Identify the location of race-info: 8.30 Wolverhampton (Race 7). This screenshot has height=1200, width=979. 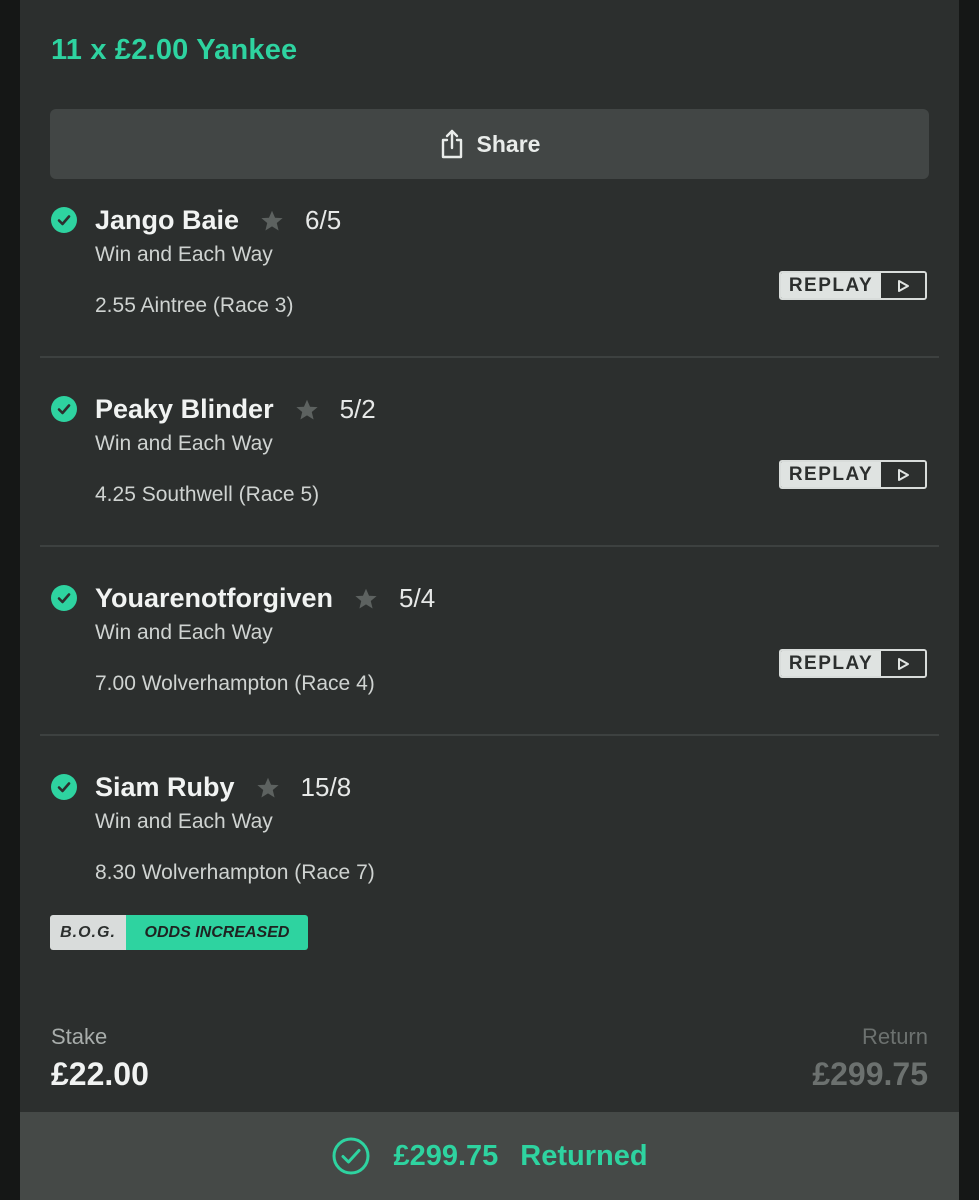
(235, 872).